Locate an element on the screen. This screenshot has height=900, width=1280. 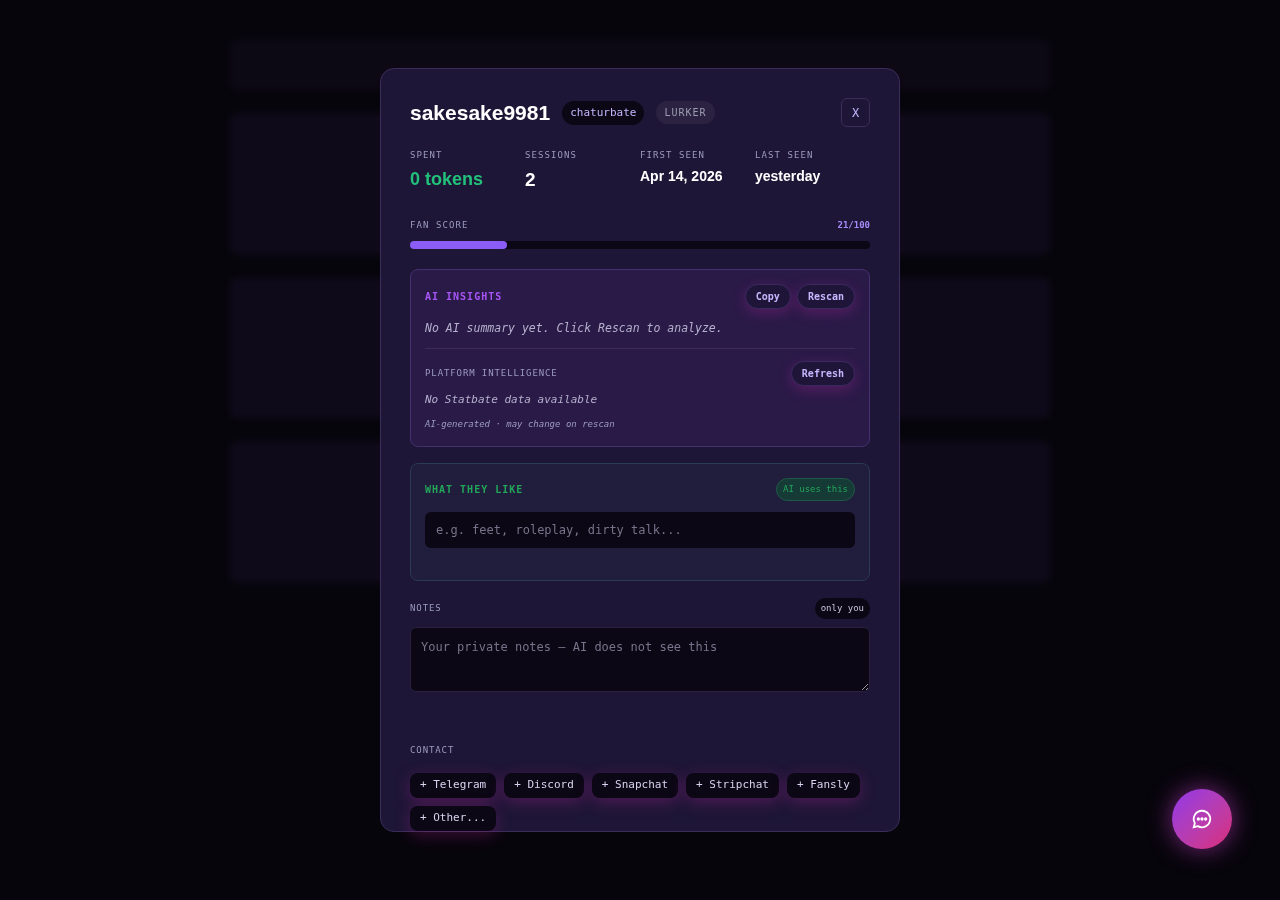
ai-summary: No AI summary yet. Click Rescan to analyze. is located at coordinates (574, 328).